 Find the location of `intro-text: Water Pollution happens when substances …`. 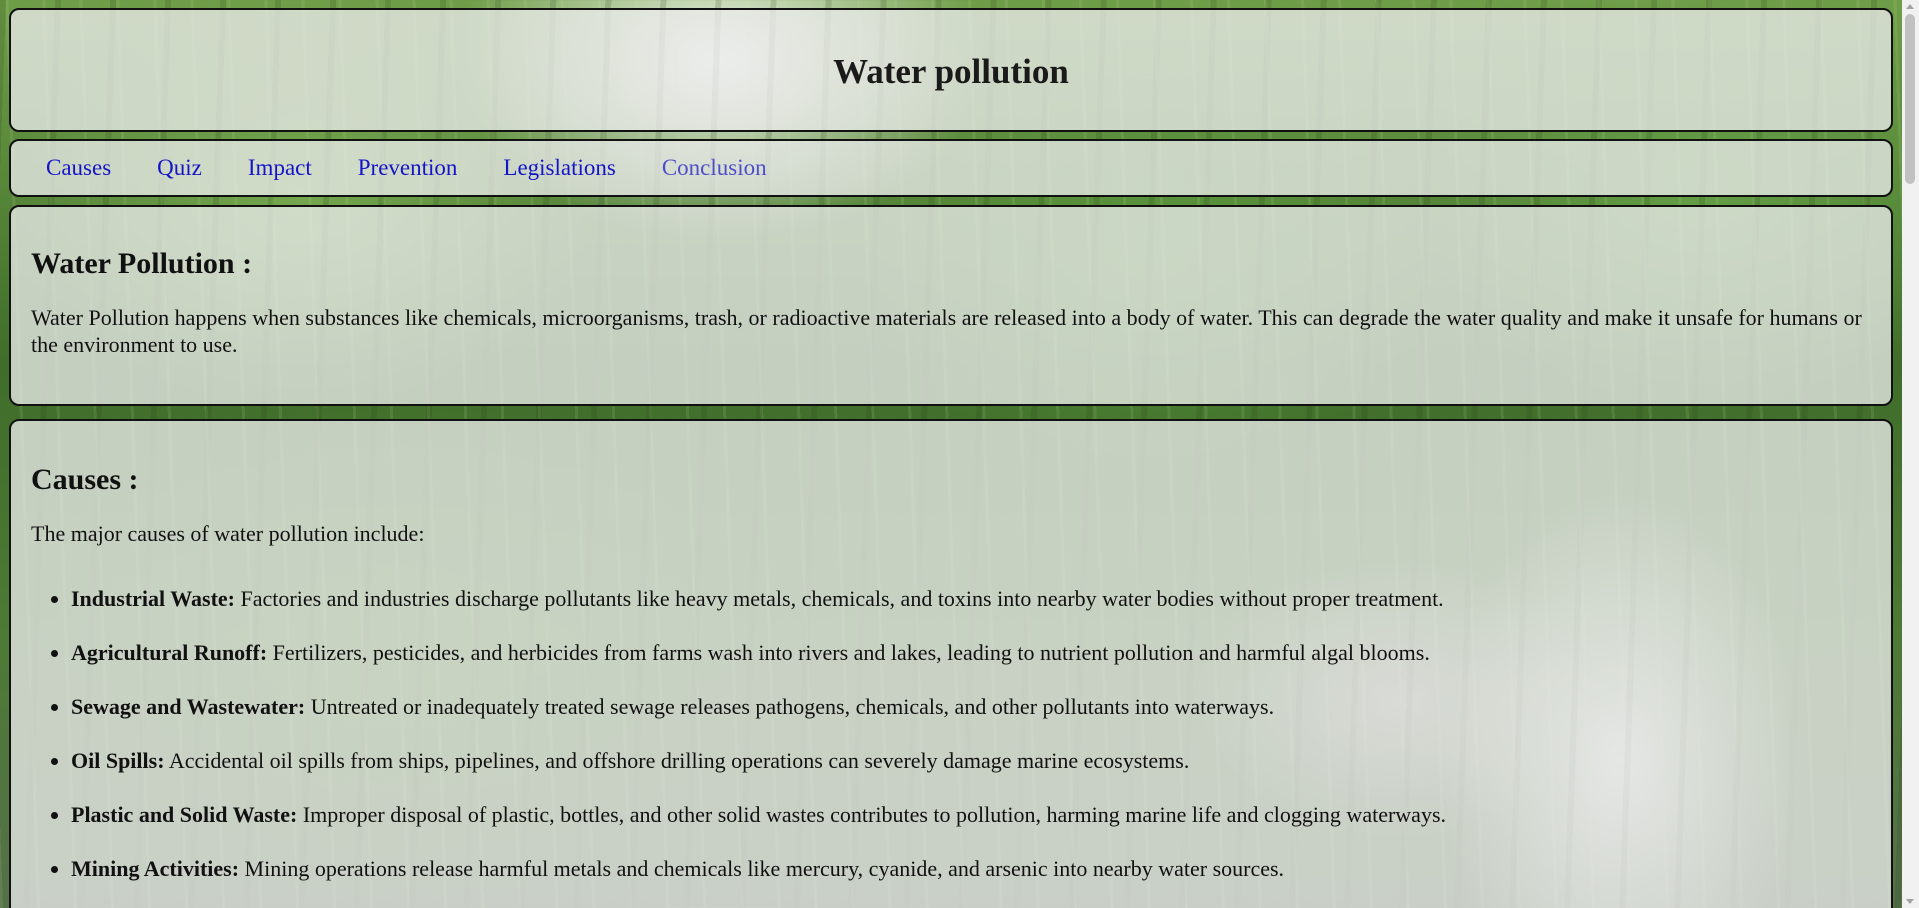

intro-text: Water Pollution happens when substances … is located at coordinates (946, 331).